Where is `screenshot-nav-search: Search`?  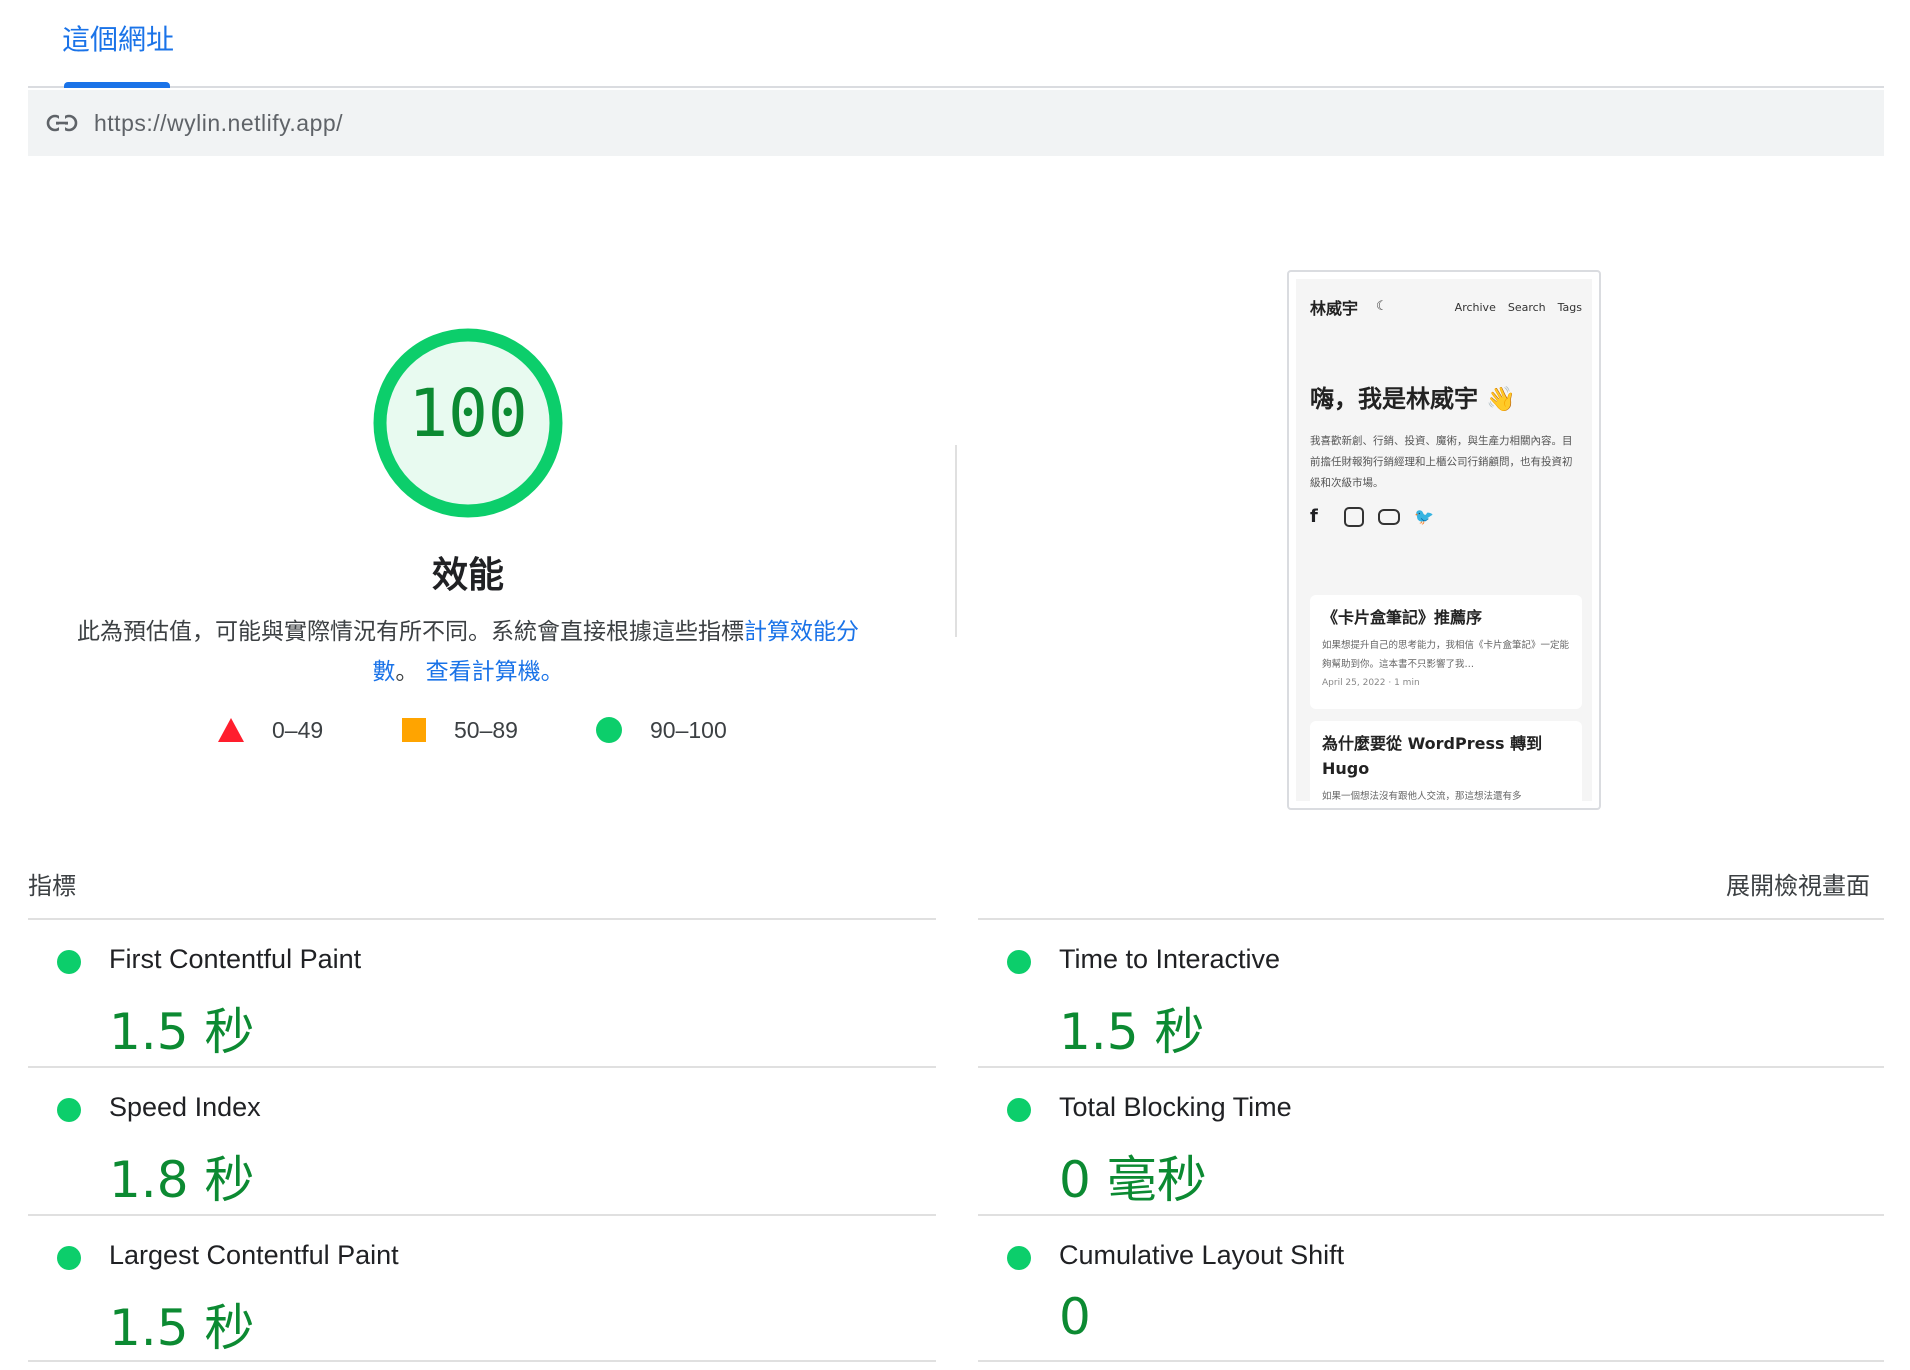 screenshot-nav-search: Search is located at coordinates (1526, 307).